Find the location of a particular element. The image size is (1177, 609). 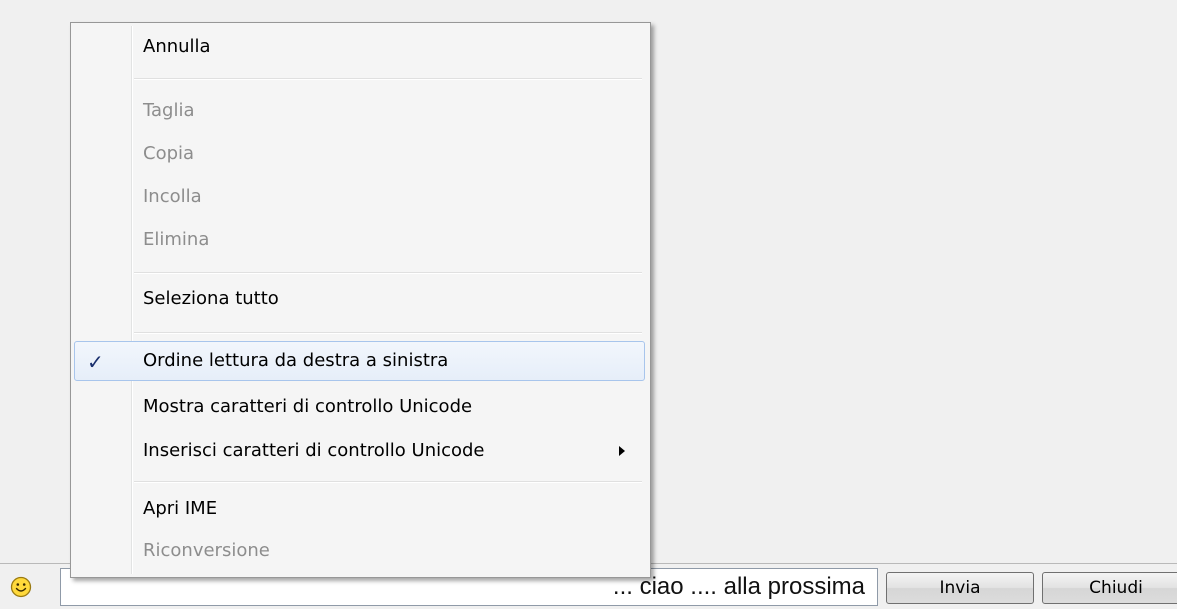

menu-item-taglia: Taglia is located at coordinates (359, 111).